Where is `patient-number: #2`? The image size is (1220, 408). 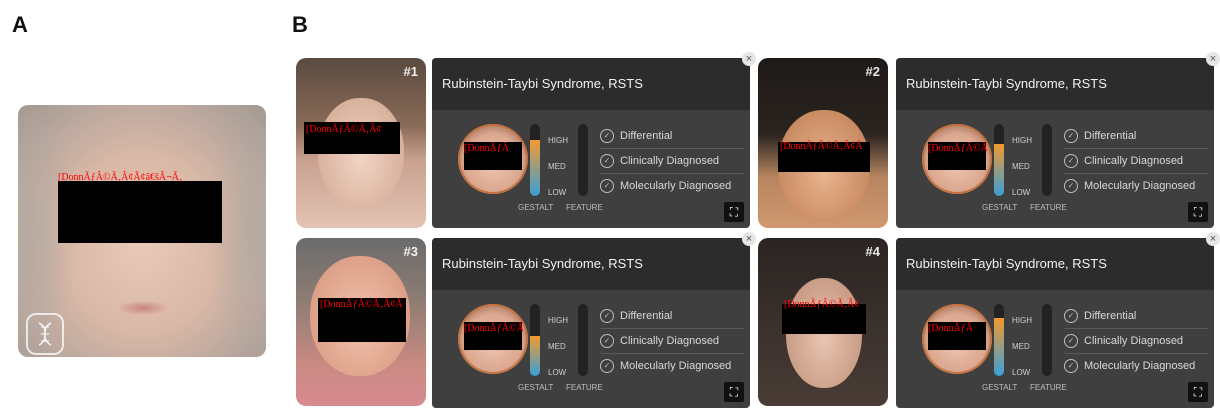
patient-number: #2 is located at coordinates (872, 71).